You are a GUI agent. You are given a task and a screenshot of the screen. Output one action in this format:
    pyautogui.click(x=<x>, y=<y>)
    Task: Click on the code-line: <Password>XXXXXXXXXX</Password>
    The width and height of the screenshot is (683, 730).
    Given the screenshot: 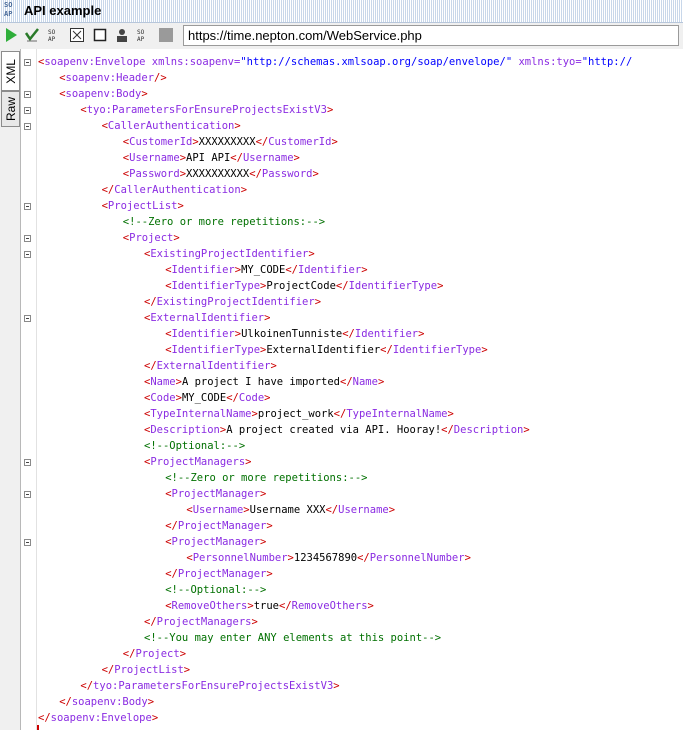 What is the action you would take?
    pyautogui.click(x=221, y=174)
    